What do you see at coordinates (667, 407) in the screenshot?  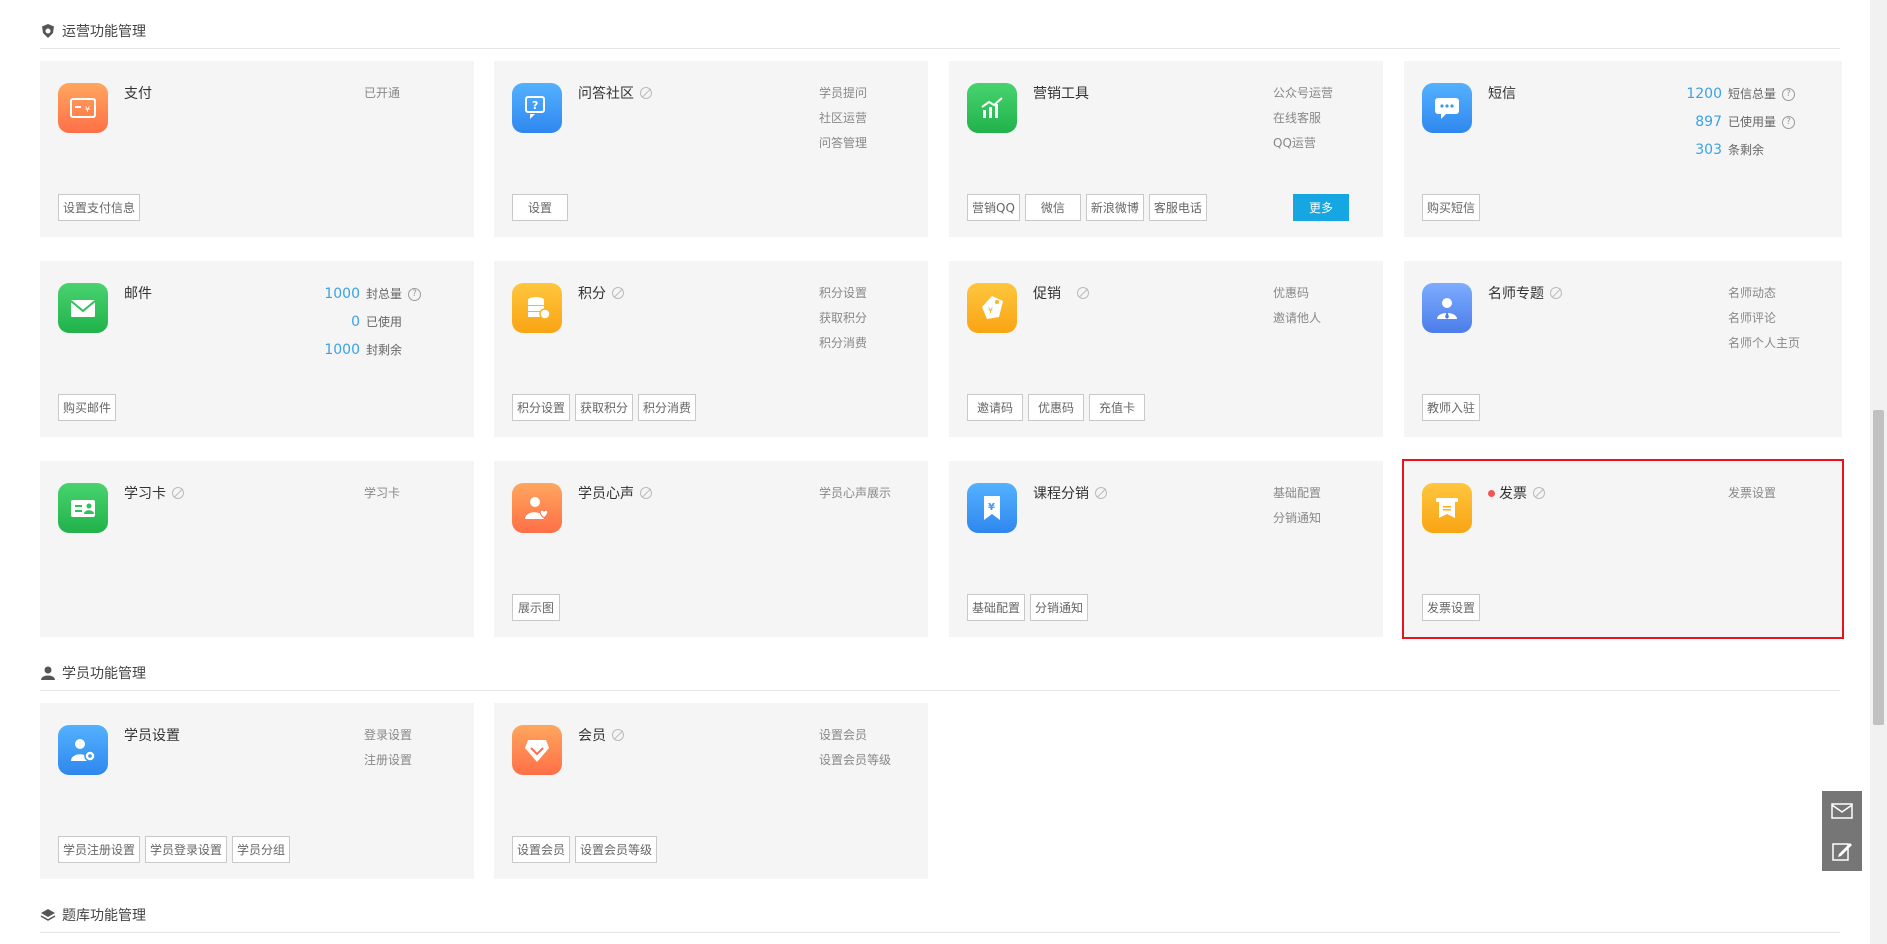 I see `points-spend-button: 积分消费` at bounding box center [667, 407].